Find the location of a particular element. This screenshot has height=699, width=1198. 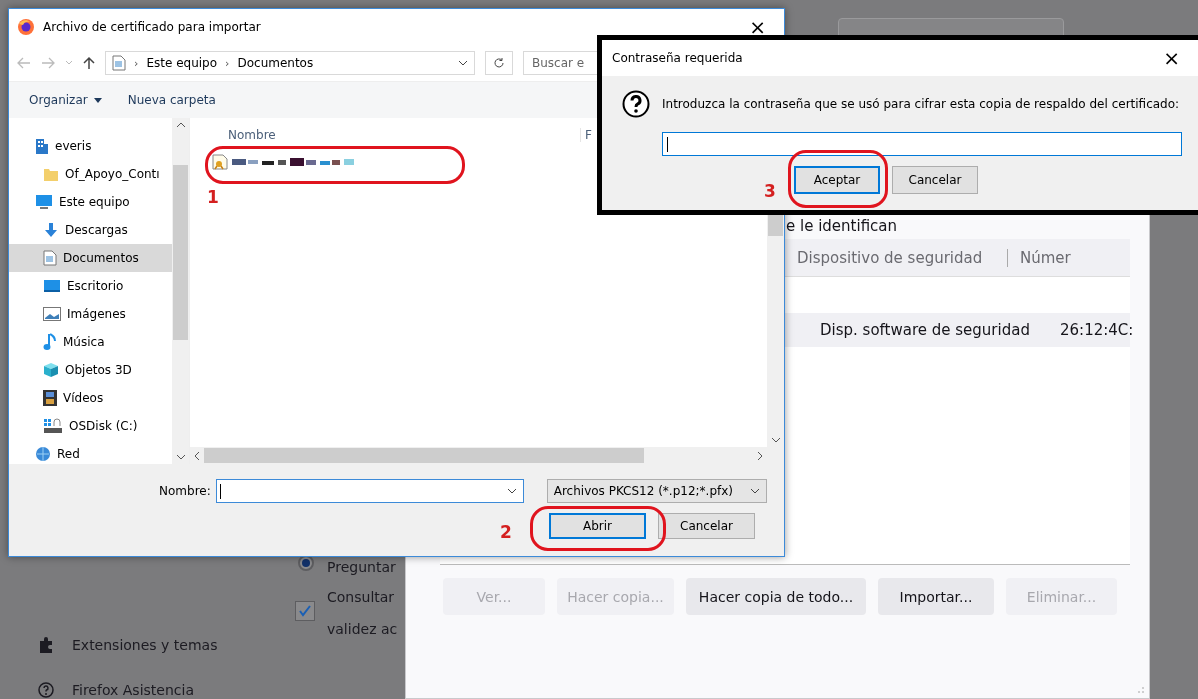

filename-label: Nombre: is located at coordinates (185, 491).